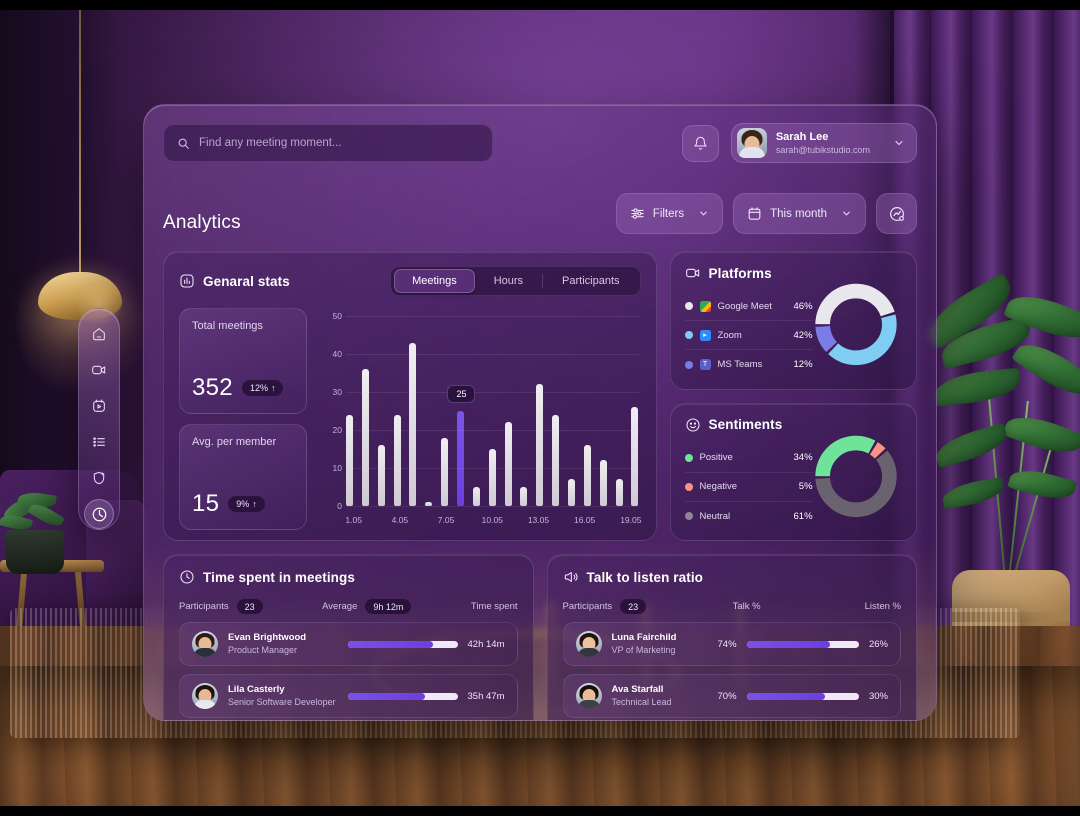  What do you see at coordinates (234, 442) in the screenshot?
I see `stat-label: Avg. per member` at bounding box center [234, 442].